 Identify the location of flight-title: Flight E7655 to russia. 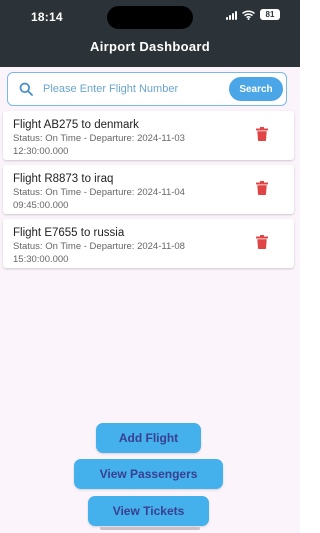
(69, 233).